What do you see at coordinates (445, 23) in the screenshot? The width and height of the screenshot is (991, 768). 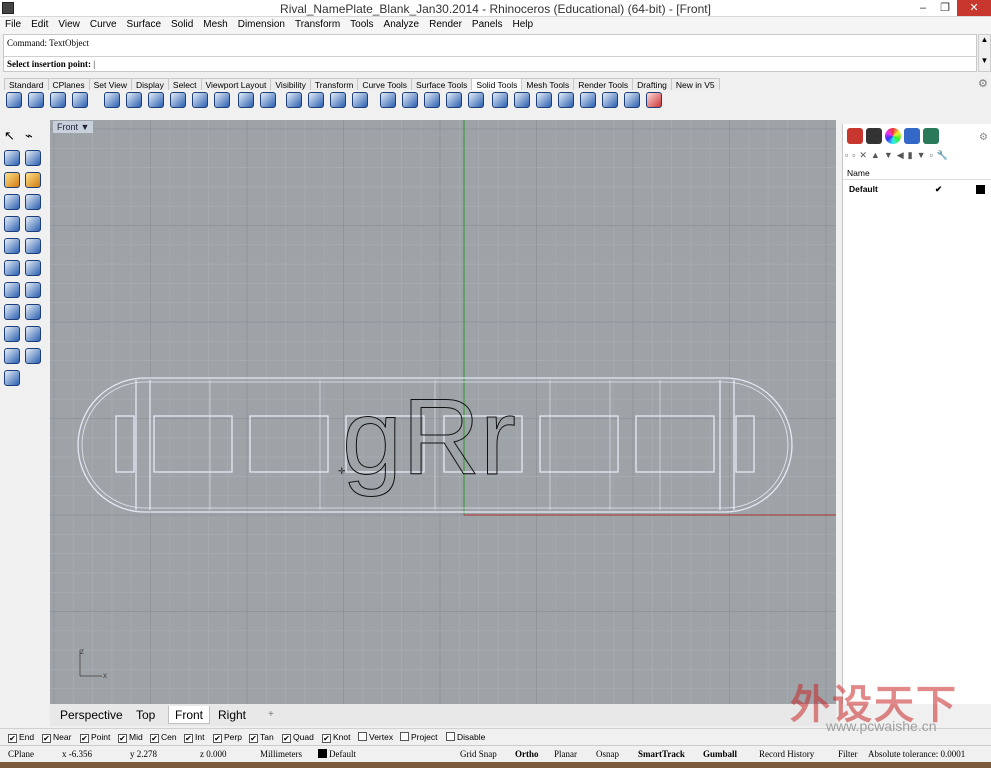 I see `menu-render: Render` at bounding box center [445, 23].